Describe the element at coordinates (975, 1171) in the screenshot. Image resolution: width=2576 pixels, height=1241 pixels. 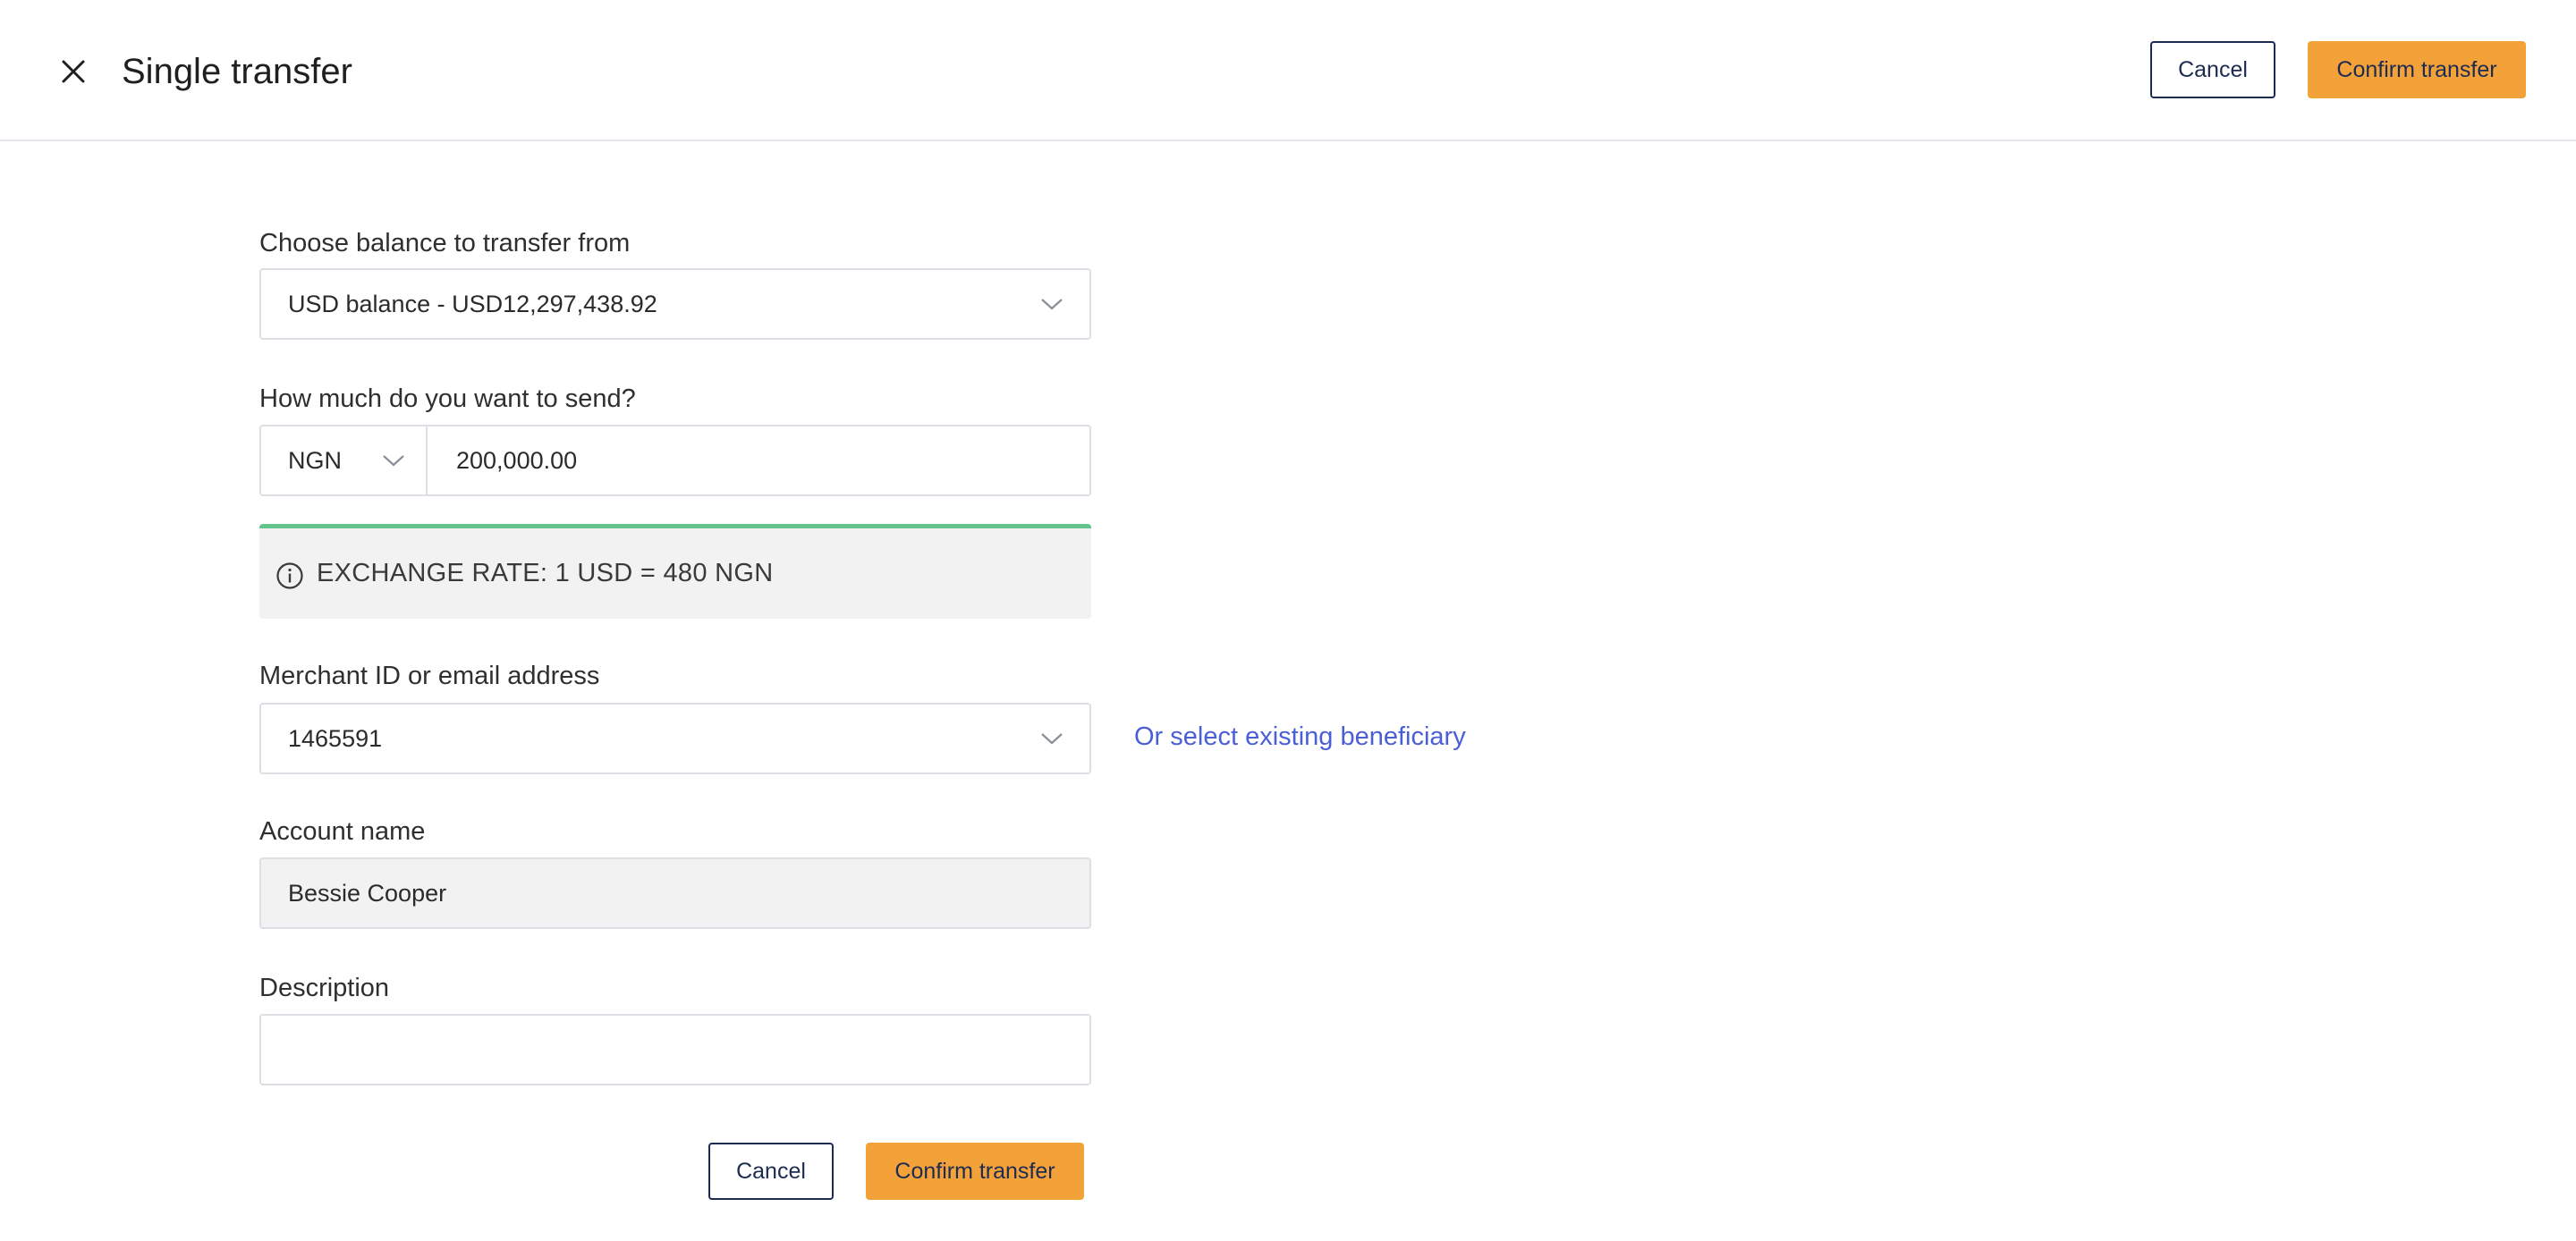
I see `footer-confirm-transfer-button: Confirm transfer` at that location.